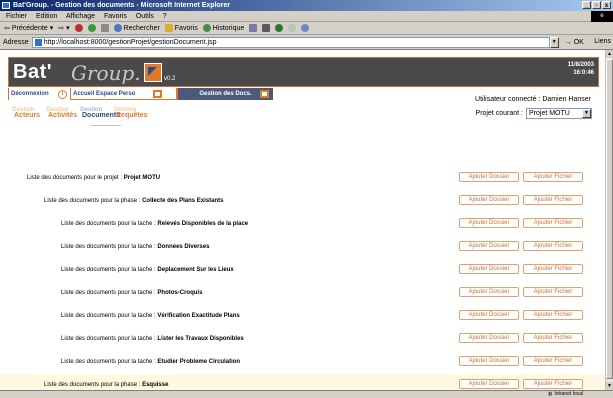 This screenshot has height=398, width=613. Describe the element at coordinates (155, 385) in the screenshot. I see `row-name: Esquisse` at that location.